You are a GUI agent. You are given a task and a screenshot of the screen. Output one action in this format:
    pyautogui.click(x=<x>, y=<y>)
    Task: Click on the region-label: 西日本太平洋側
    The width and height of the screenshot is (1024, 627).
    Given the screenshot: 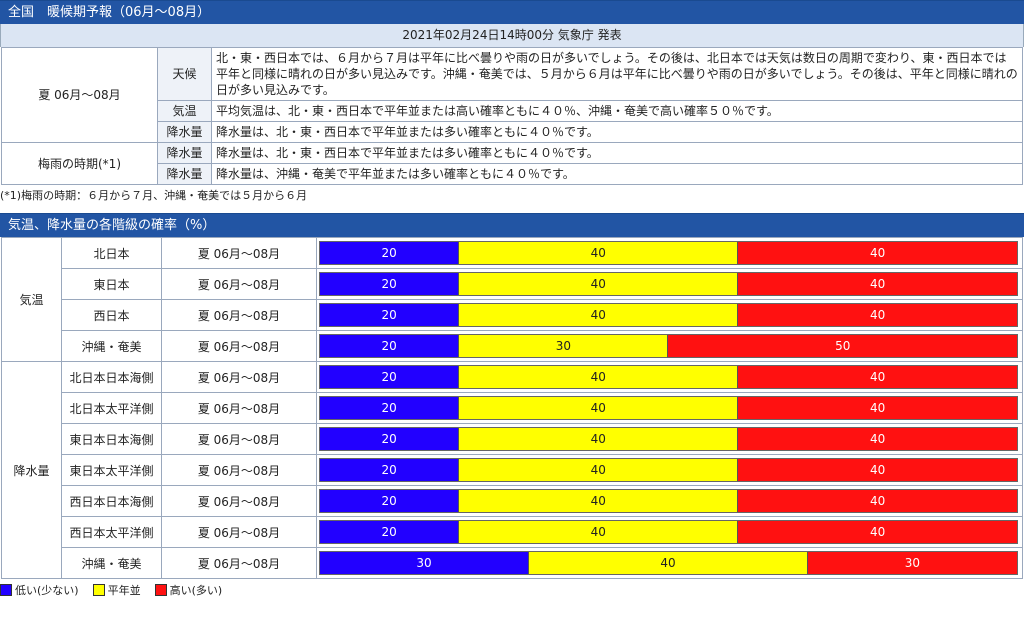 What is the action you would take?
    pyautogui.click(x=111, y=532)
    